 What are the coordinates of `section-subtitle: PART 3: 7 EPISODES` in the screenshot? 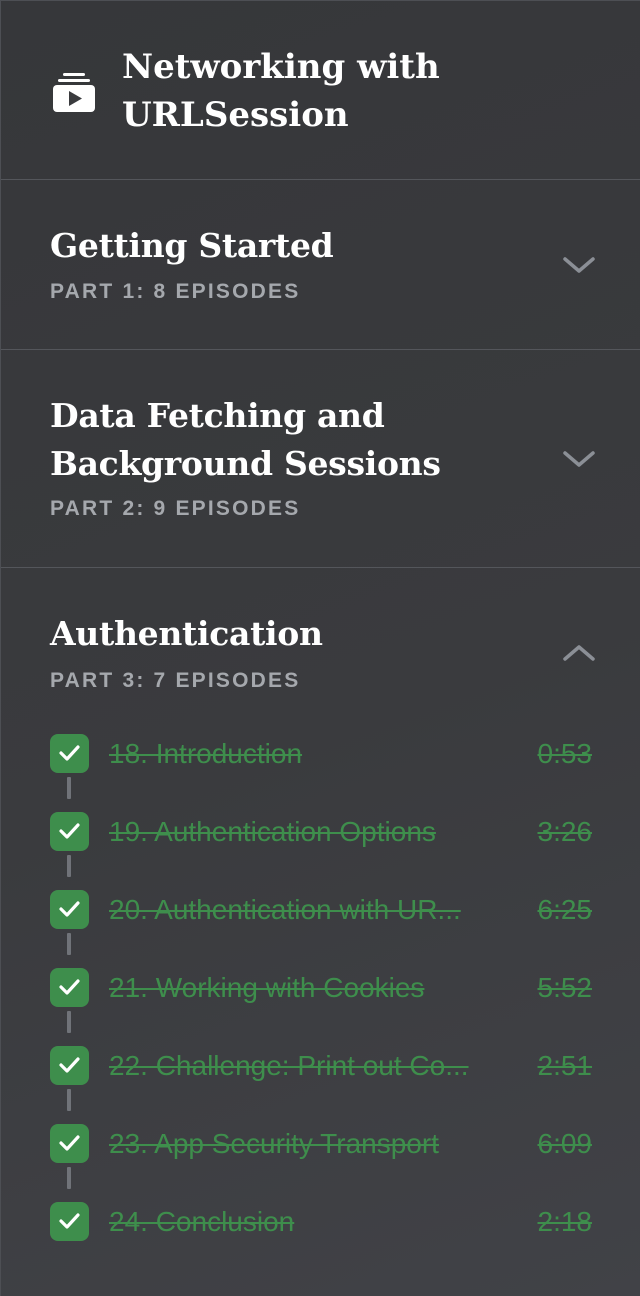 It's located at (175, 680).